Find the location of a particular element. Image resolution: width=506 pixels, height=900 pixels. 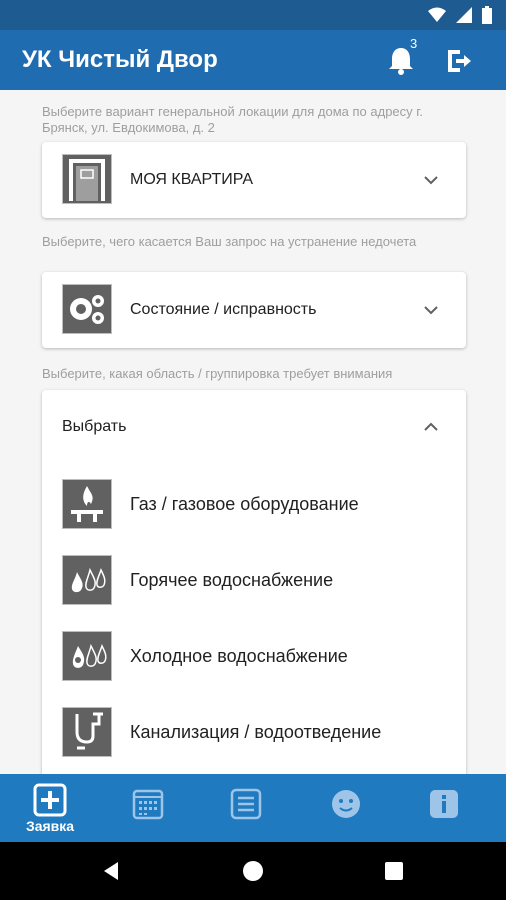

status-bar is located at coordinates (253, 15).